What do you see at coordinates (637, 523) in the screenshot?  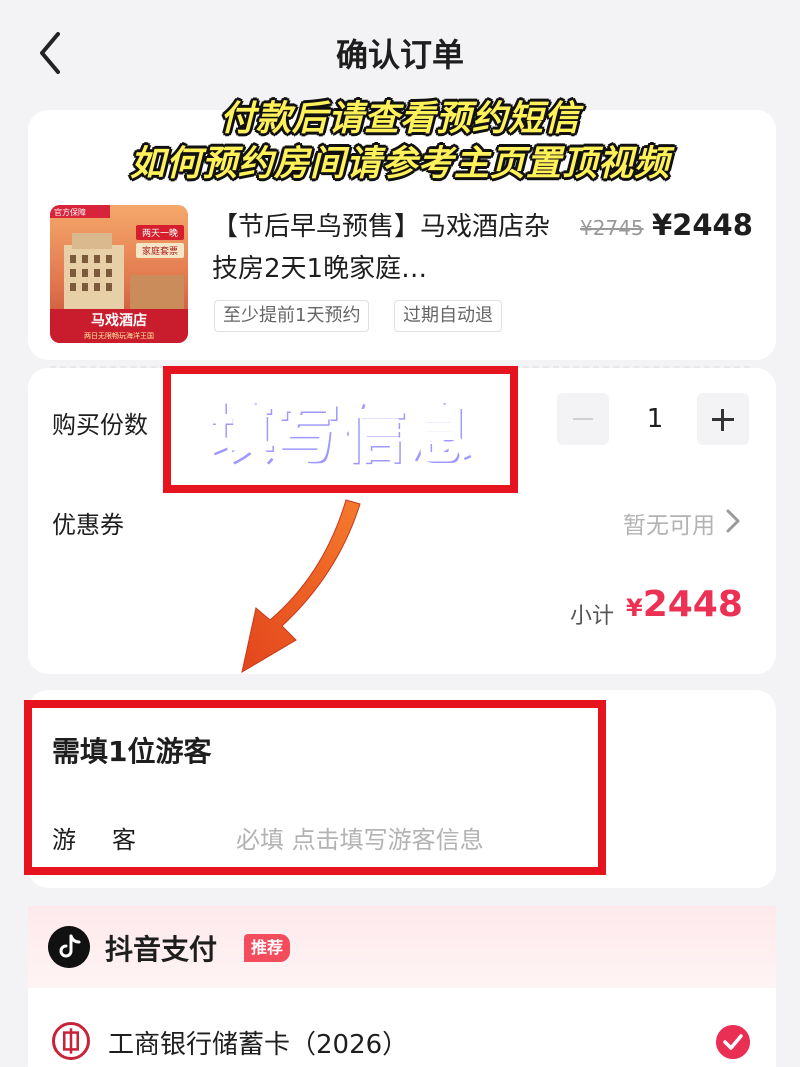 I see `coupon-value: 暂无可用` at bounding box center [637, 523].